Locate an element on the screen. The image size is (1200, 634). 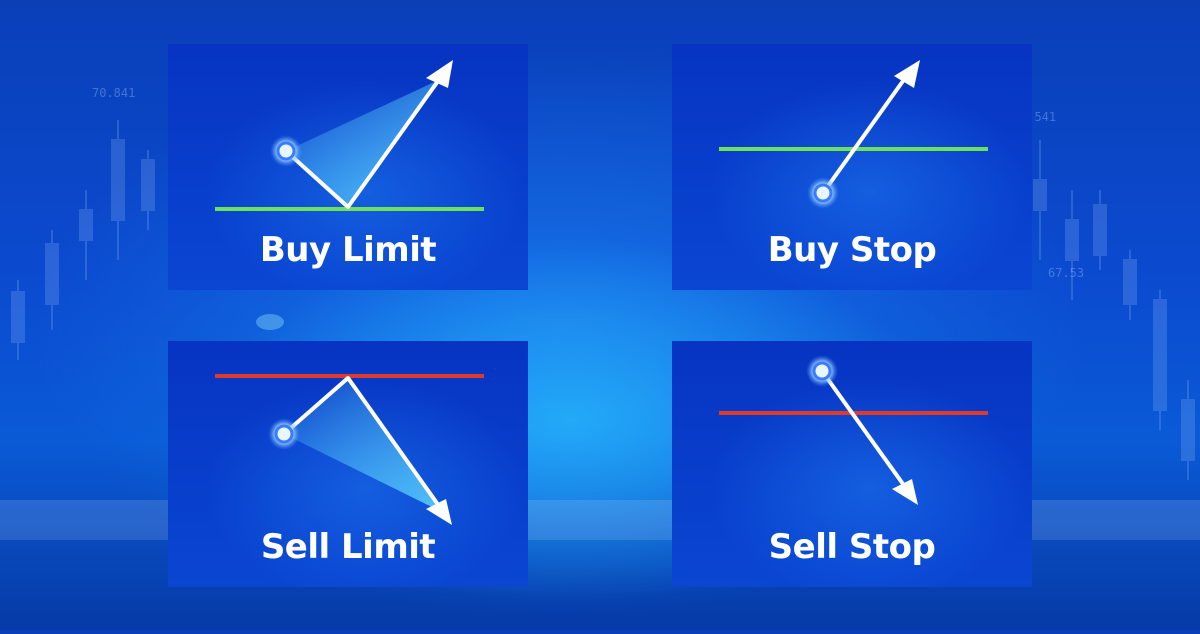
sell-stop-panel: Sell Stop is located at coordinates (852, 464).